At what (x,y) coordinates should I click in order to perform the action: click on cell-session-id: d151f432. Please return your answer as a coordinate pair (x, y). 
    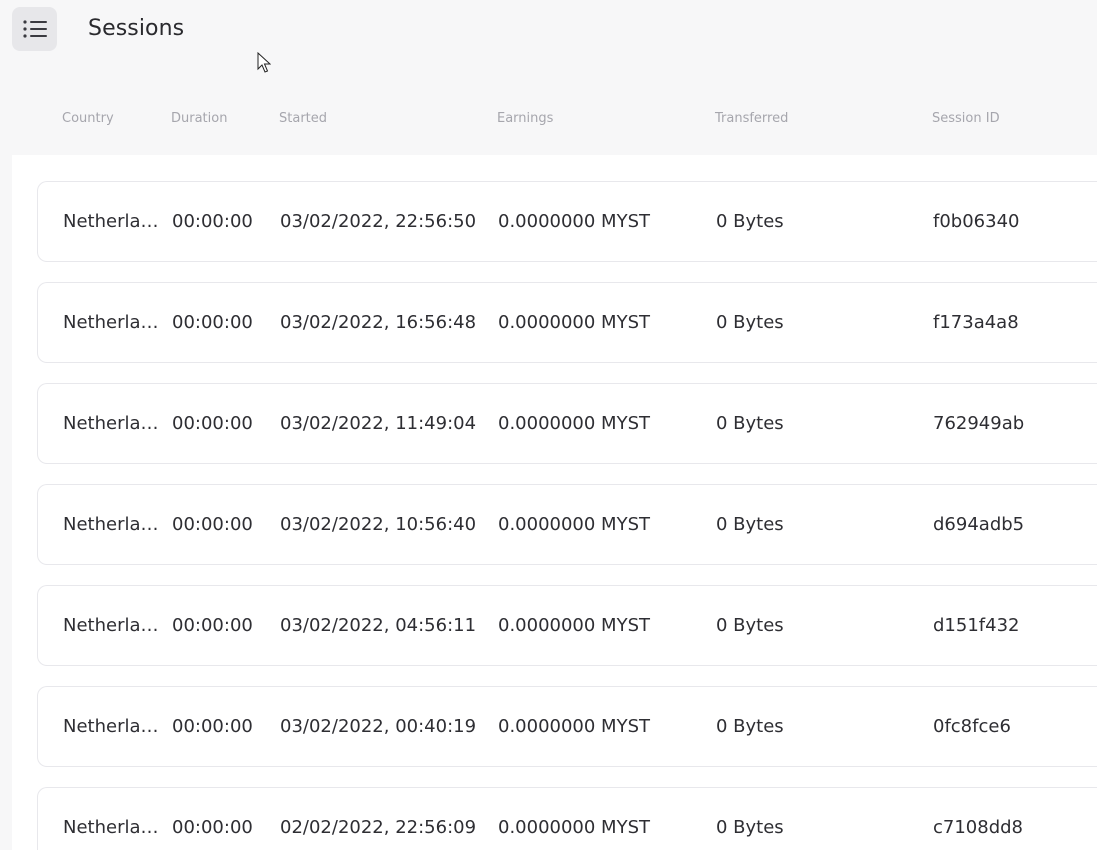
    Looking at the image, I should click on (976, 625).